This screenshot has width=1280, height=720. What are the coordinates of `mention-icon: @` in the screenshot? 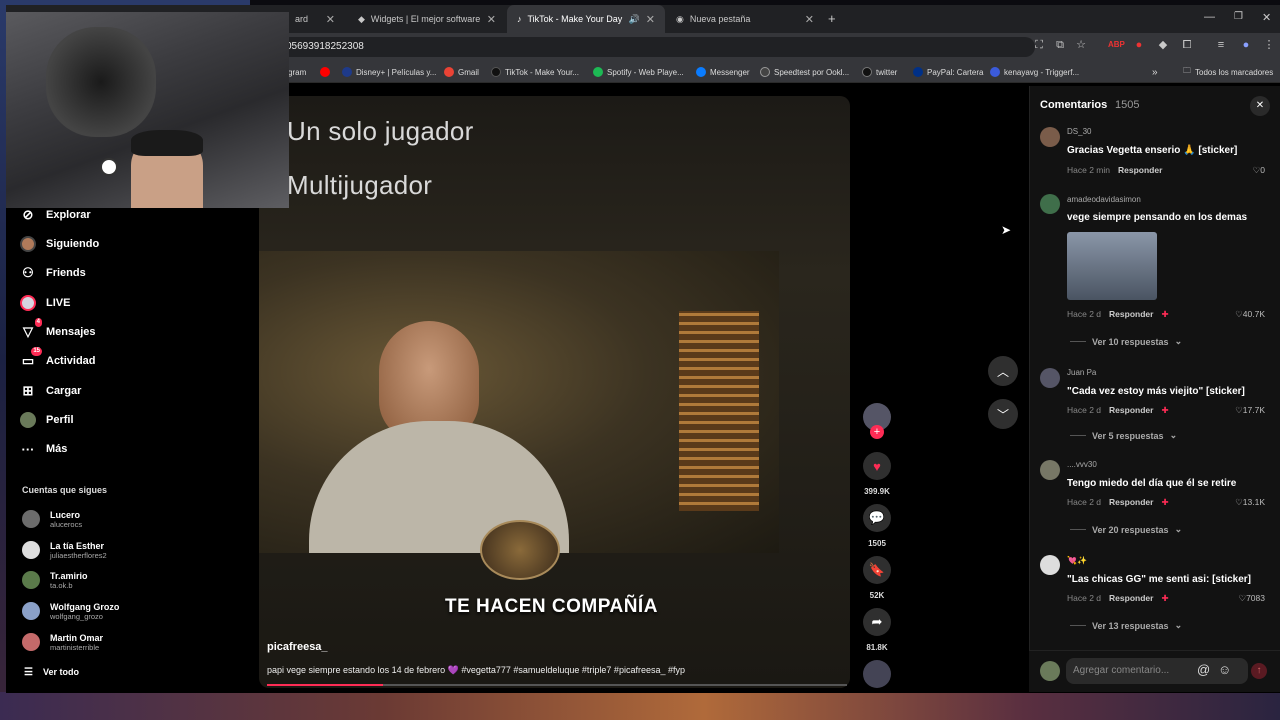 It's located at (1203, 669).